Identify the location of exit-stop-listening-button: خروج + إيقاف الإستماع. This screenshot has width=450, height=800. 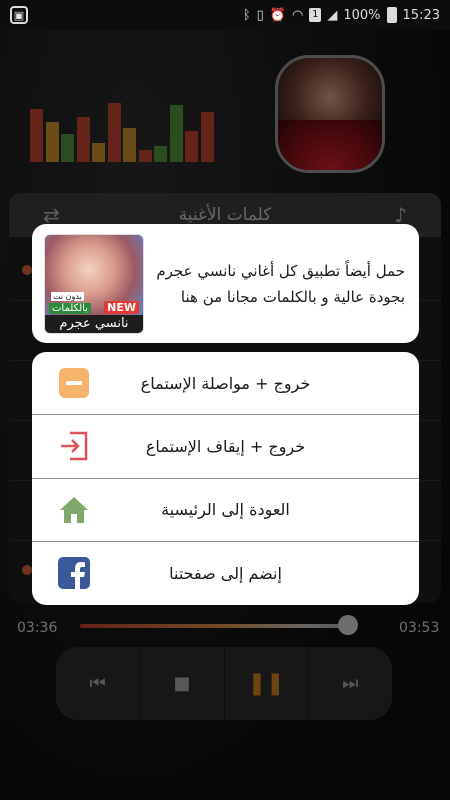
(225, 447).